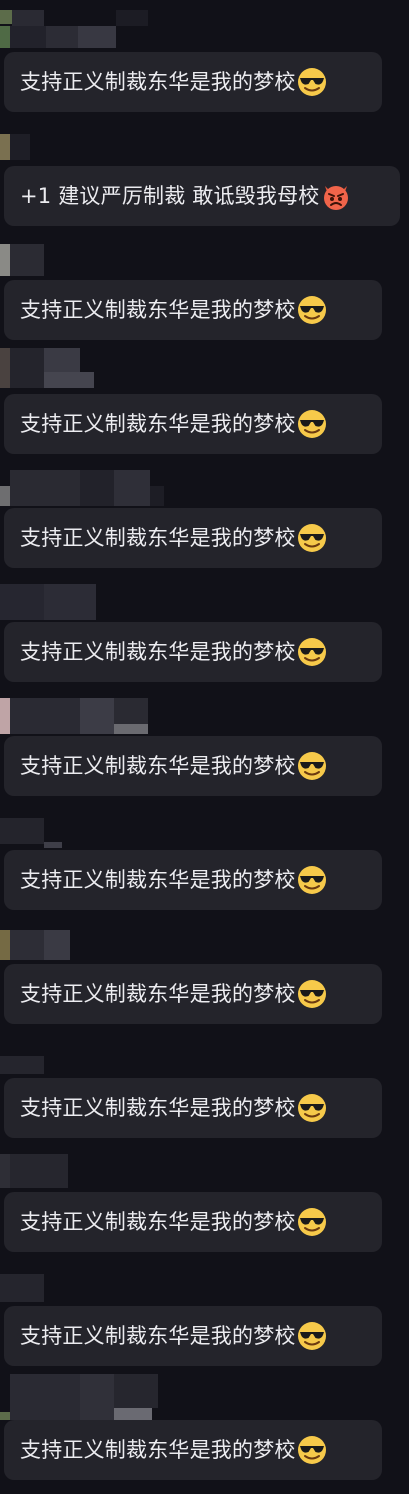  Describe the element at coordinates (170, 196) in the screenshot. I see `message-text: +1 建议严厉制裁 敢诋毁我母校` at that location.